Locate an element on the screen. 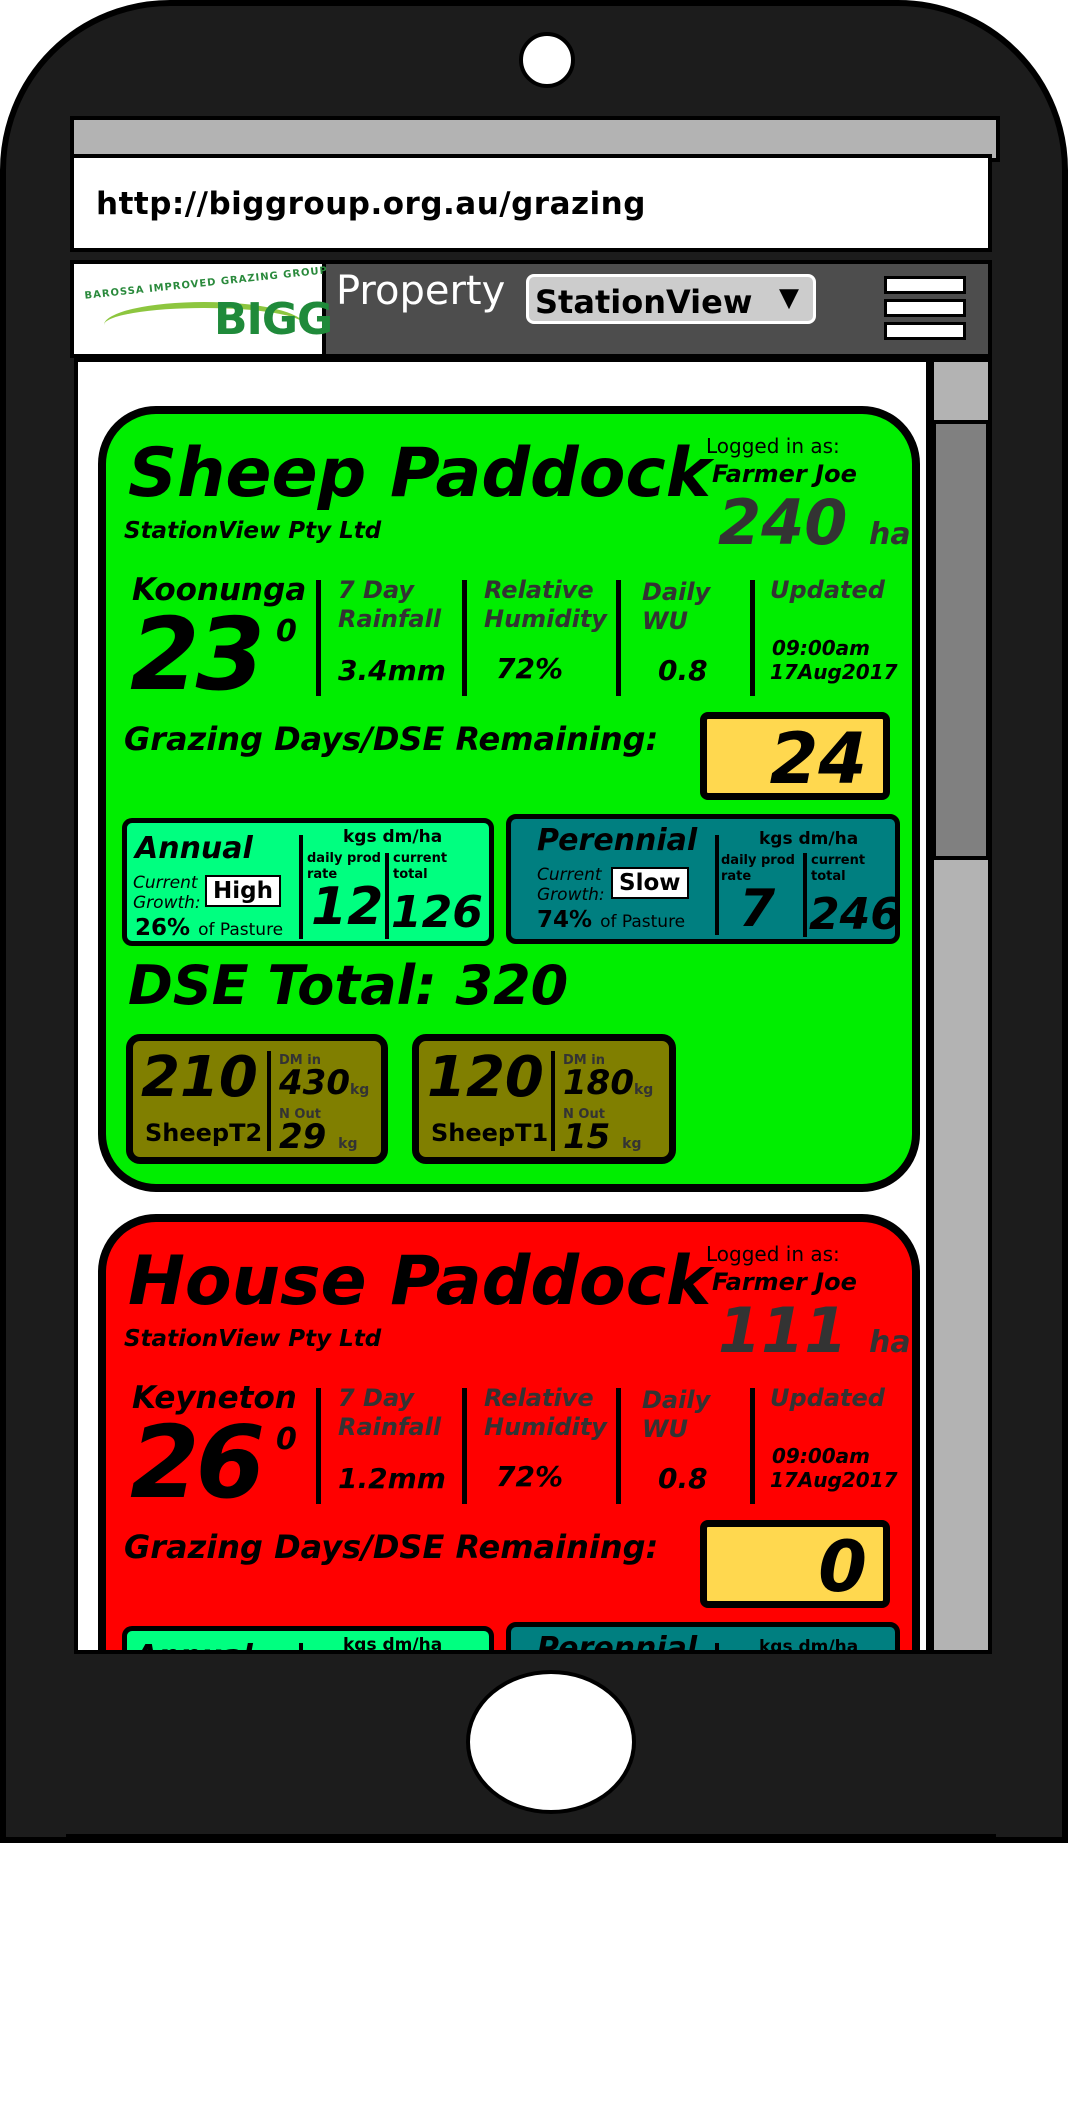 This screenshot has width=1068, height=2110. camera-icon is located at coordinates (547, 60).